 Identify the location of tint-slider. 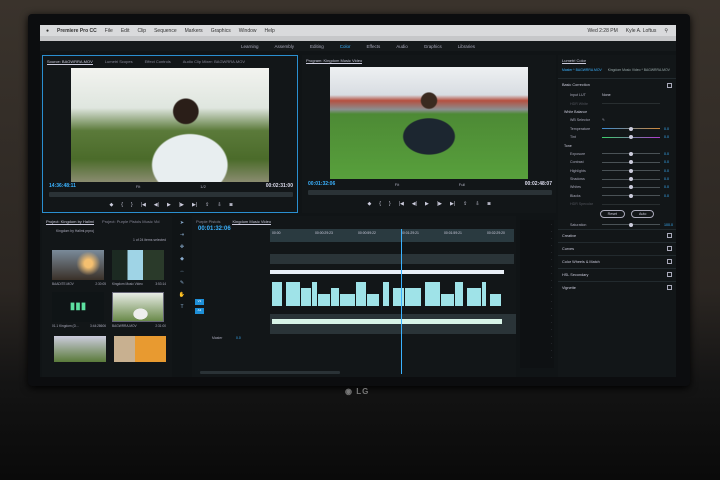
(631, 137).